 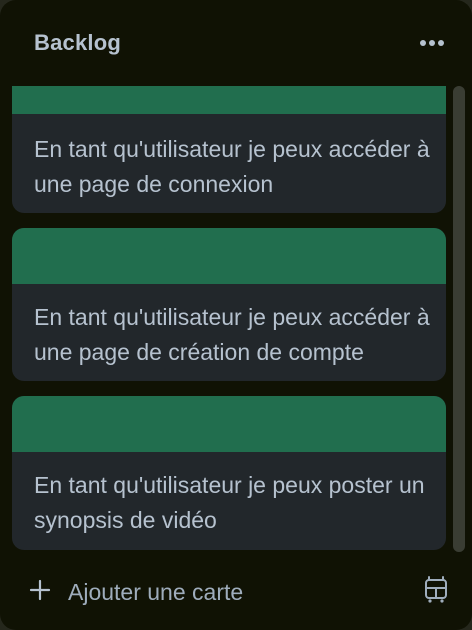 What do you see at coordinates (156, 592) in the screenshot?
I see `add-card-label: Ajouter une carte` at bounding box center [156, 592].